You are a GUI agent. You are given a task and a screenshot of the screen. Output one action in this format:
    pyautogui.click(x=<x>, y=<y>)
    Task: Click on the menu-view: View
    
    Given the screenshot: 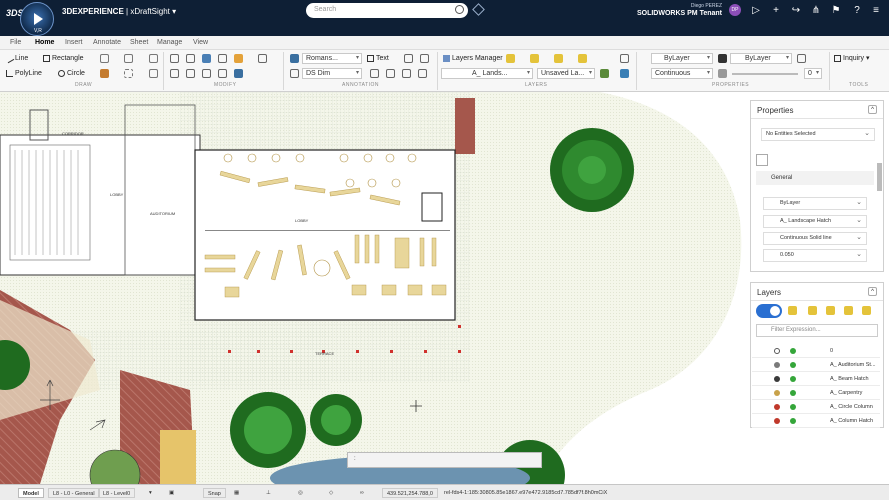 What is the action you would take?
    pyautogui.click(x=200, y=42)
    